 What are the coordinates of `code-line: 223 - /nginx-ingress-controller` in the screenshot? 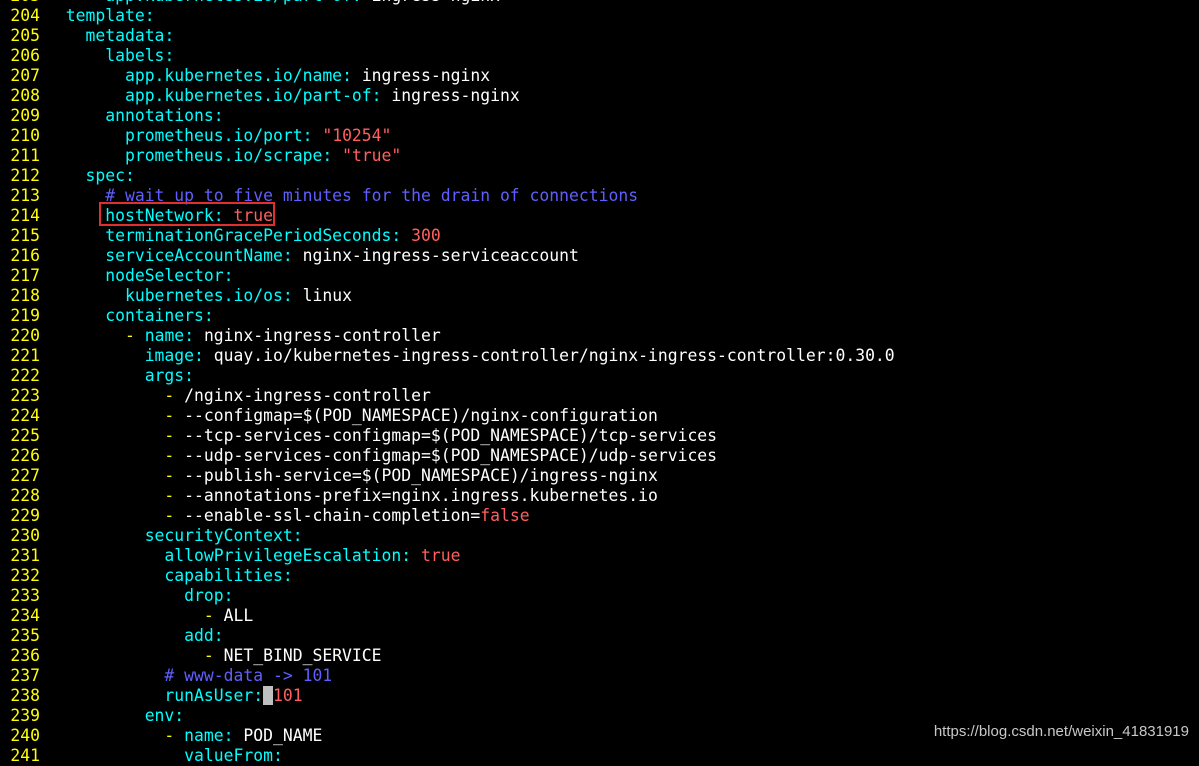 It's located at (599, 396).